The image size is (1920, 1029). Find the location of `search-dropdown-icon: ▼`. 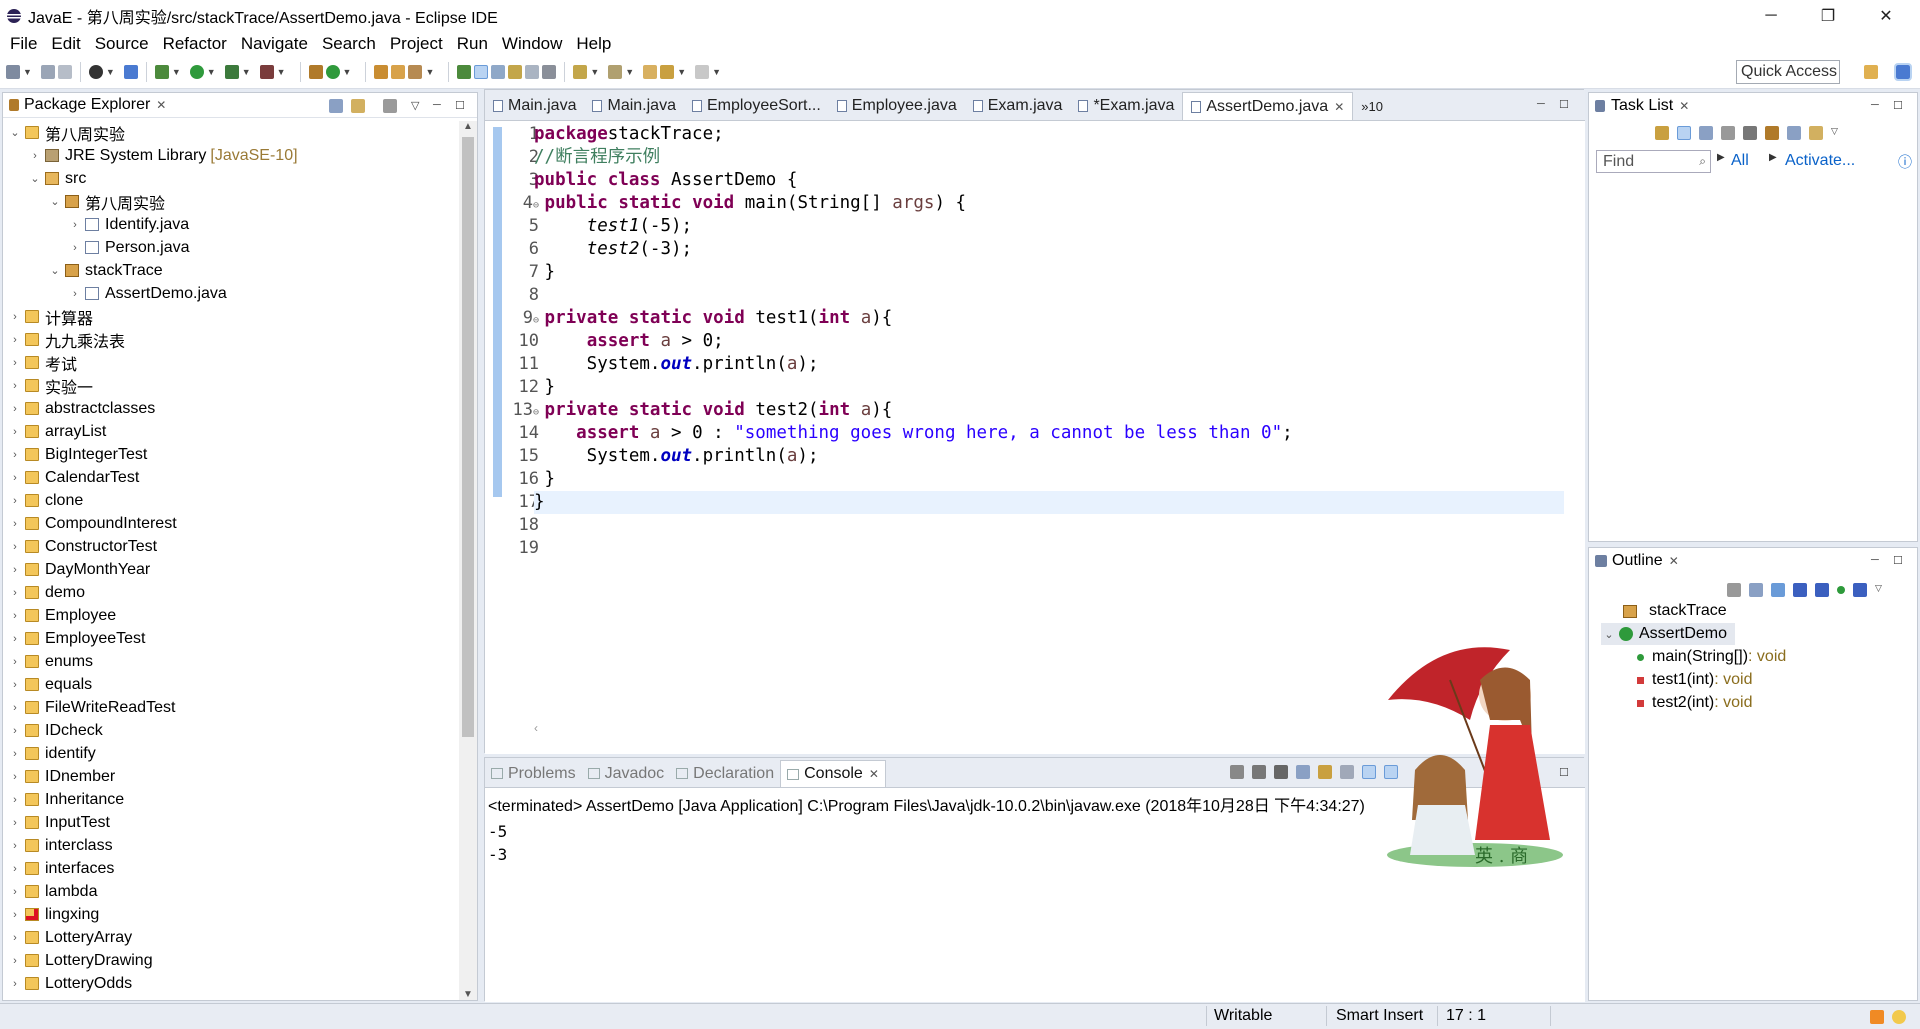

search-dropdown-icon: ▼ is located at coordinates (429, 72).